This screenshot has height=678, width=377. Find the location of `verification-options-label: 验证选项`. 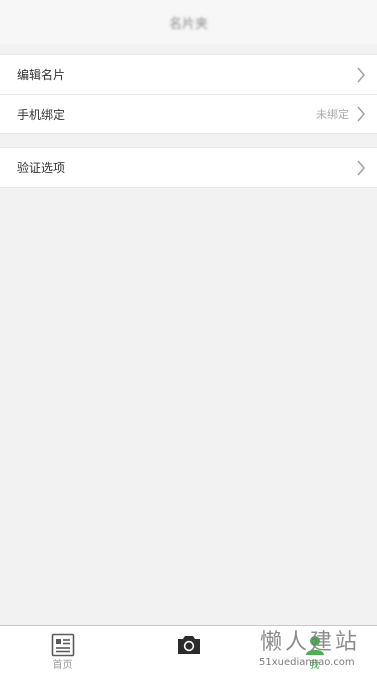

verification-options-label: 验证选项 is located at coordinates (41, 168).